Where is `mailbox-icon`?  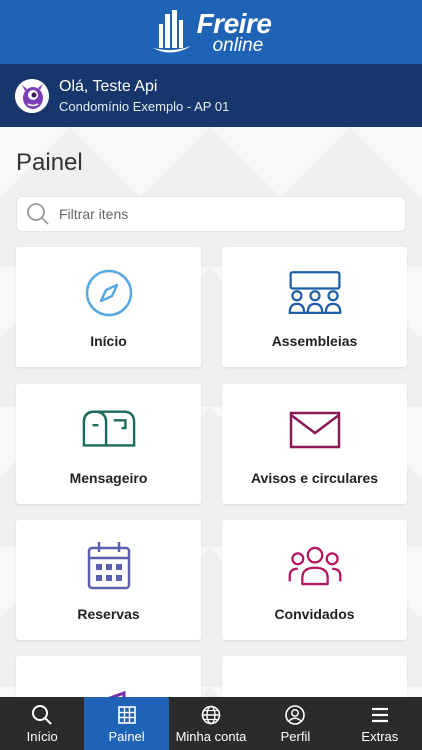 mailbox-icon is located at coordinates (108, 428).